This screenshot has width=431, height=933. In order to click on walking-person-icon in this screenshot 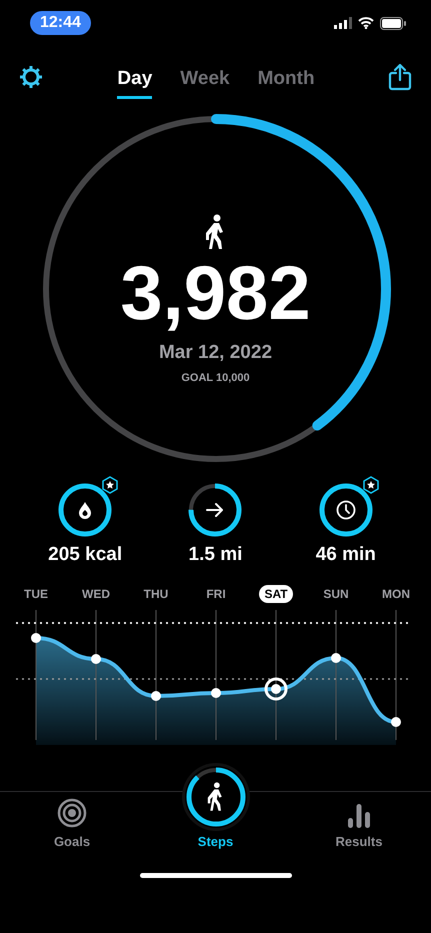, I will do `click(214, 796)`.